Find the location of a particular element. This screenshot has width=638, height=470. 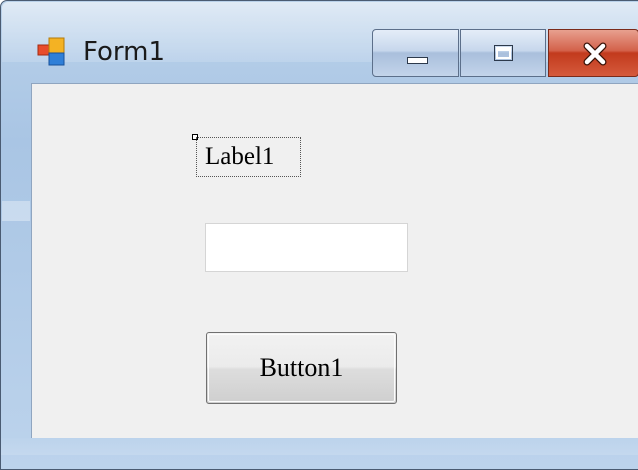

label1: Label1 is located at coordinates (248, 157).